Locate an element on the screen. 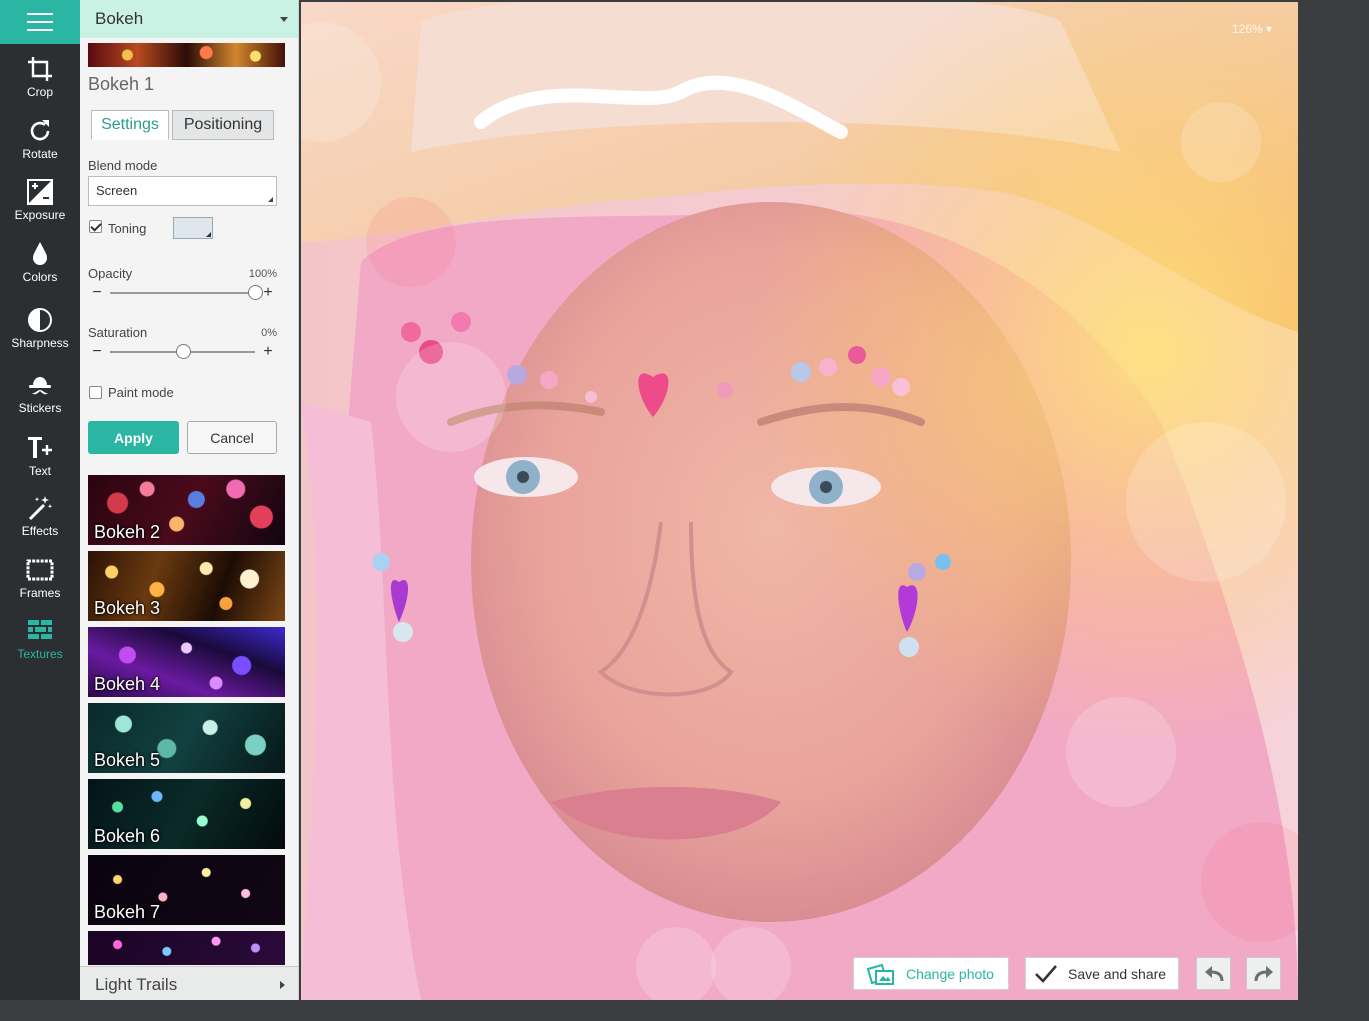 This screenshot has height=1021, width=1369. thumbnail-label: Bokeh 4 is located at coordinates (127, 684).